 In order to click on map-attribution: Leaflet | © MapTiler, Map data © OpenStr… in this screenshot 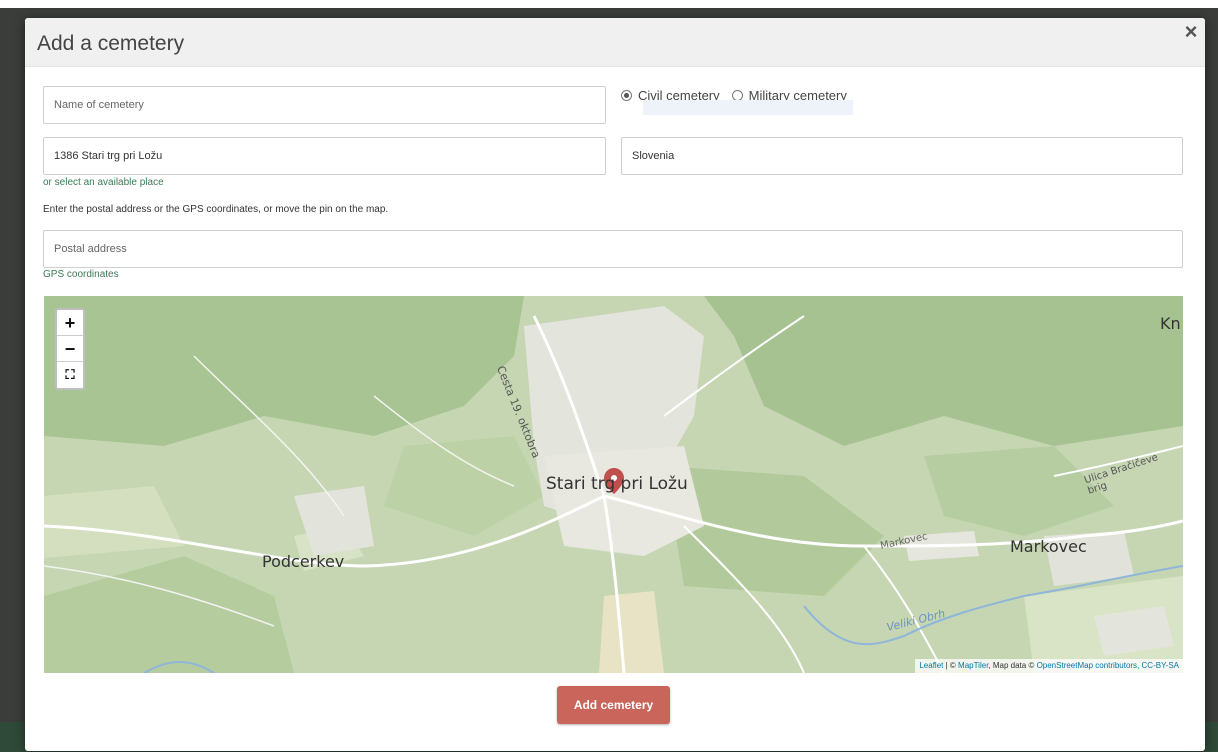, I will do `click(1049, 666)`.